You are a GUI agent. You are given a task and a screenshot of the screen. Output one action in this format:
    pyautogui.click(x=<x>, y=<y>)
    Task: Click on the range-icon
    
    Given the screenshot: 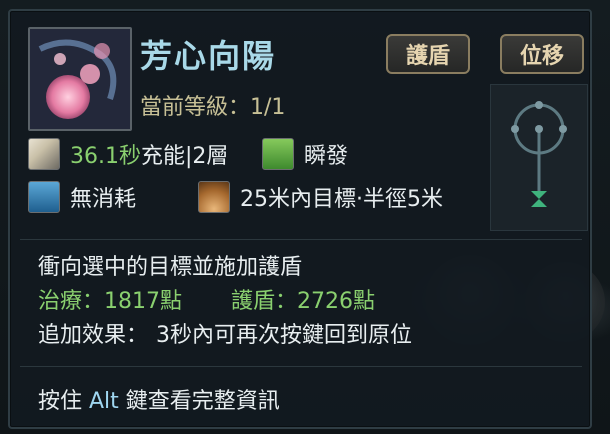 What is the action you would take?
    pyautogui.click(x=214, y=197)
    